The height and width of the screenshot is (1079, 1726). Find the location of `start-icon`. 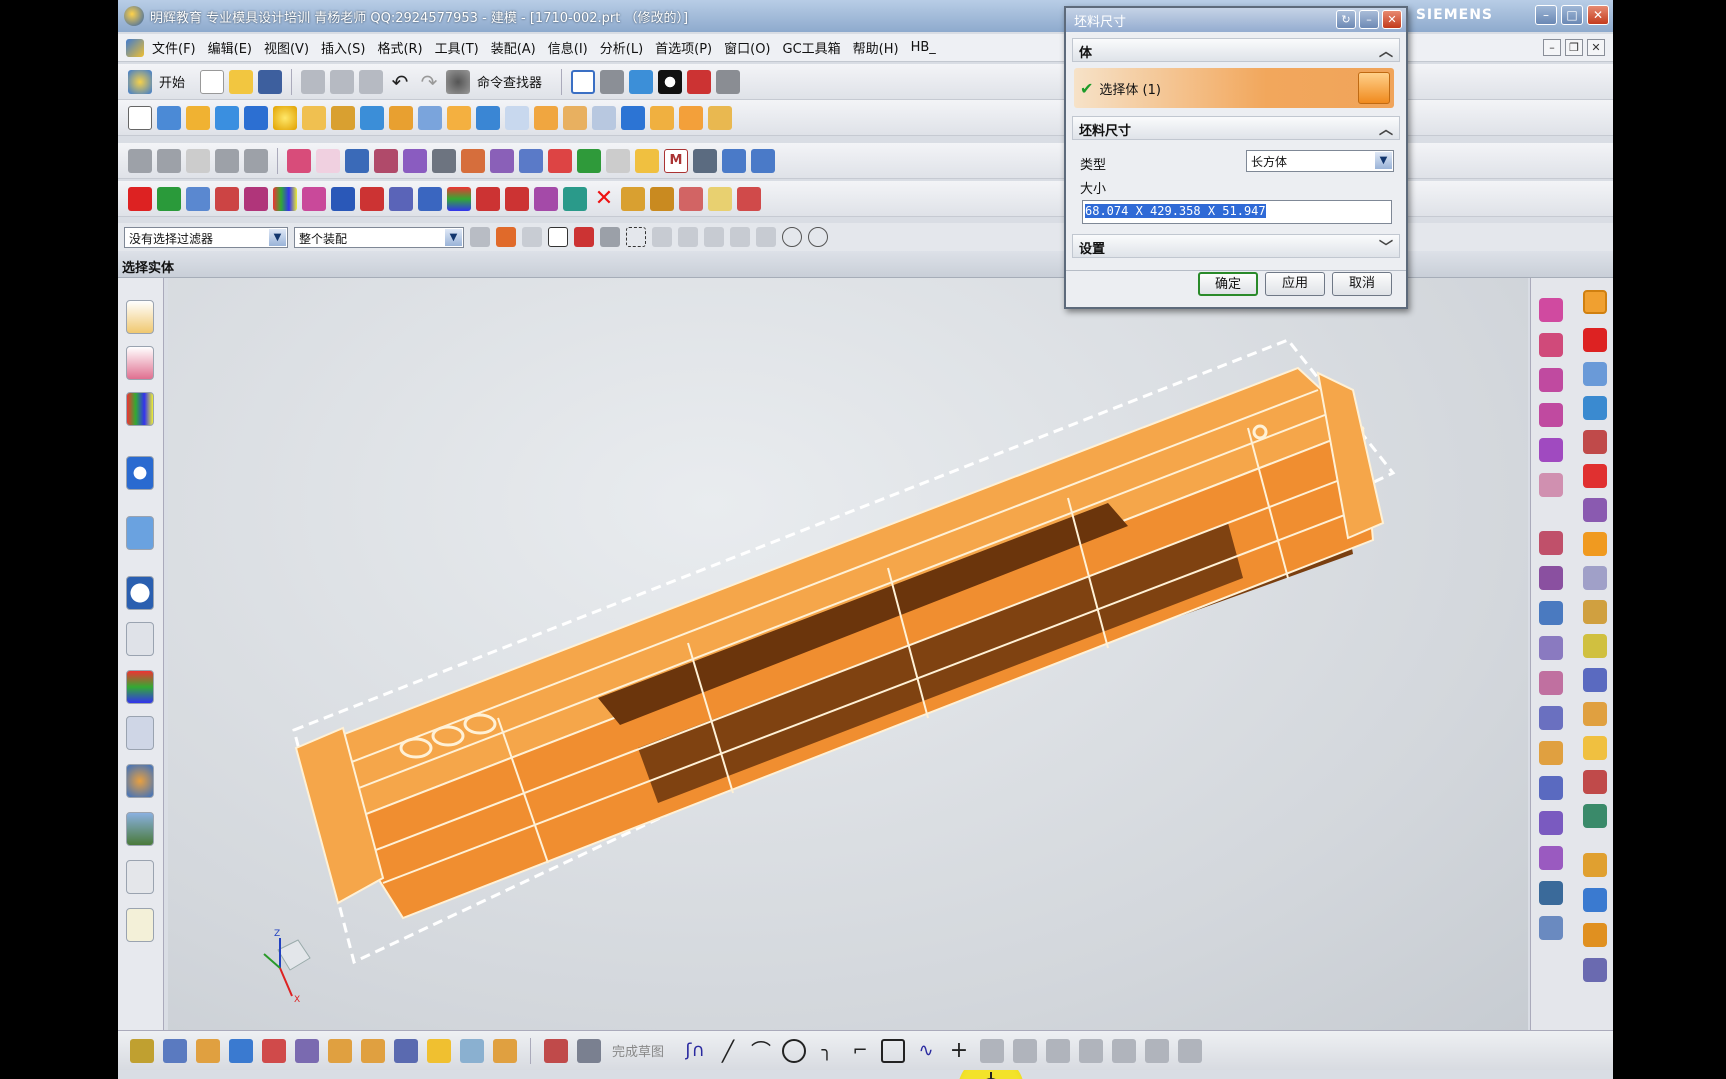

start-icon is located at coordinates (140, 81).